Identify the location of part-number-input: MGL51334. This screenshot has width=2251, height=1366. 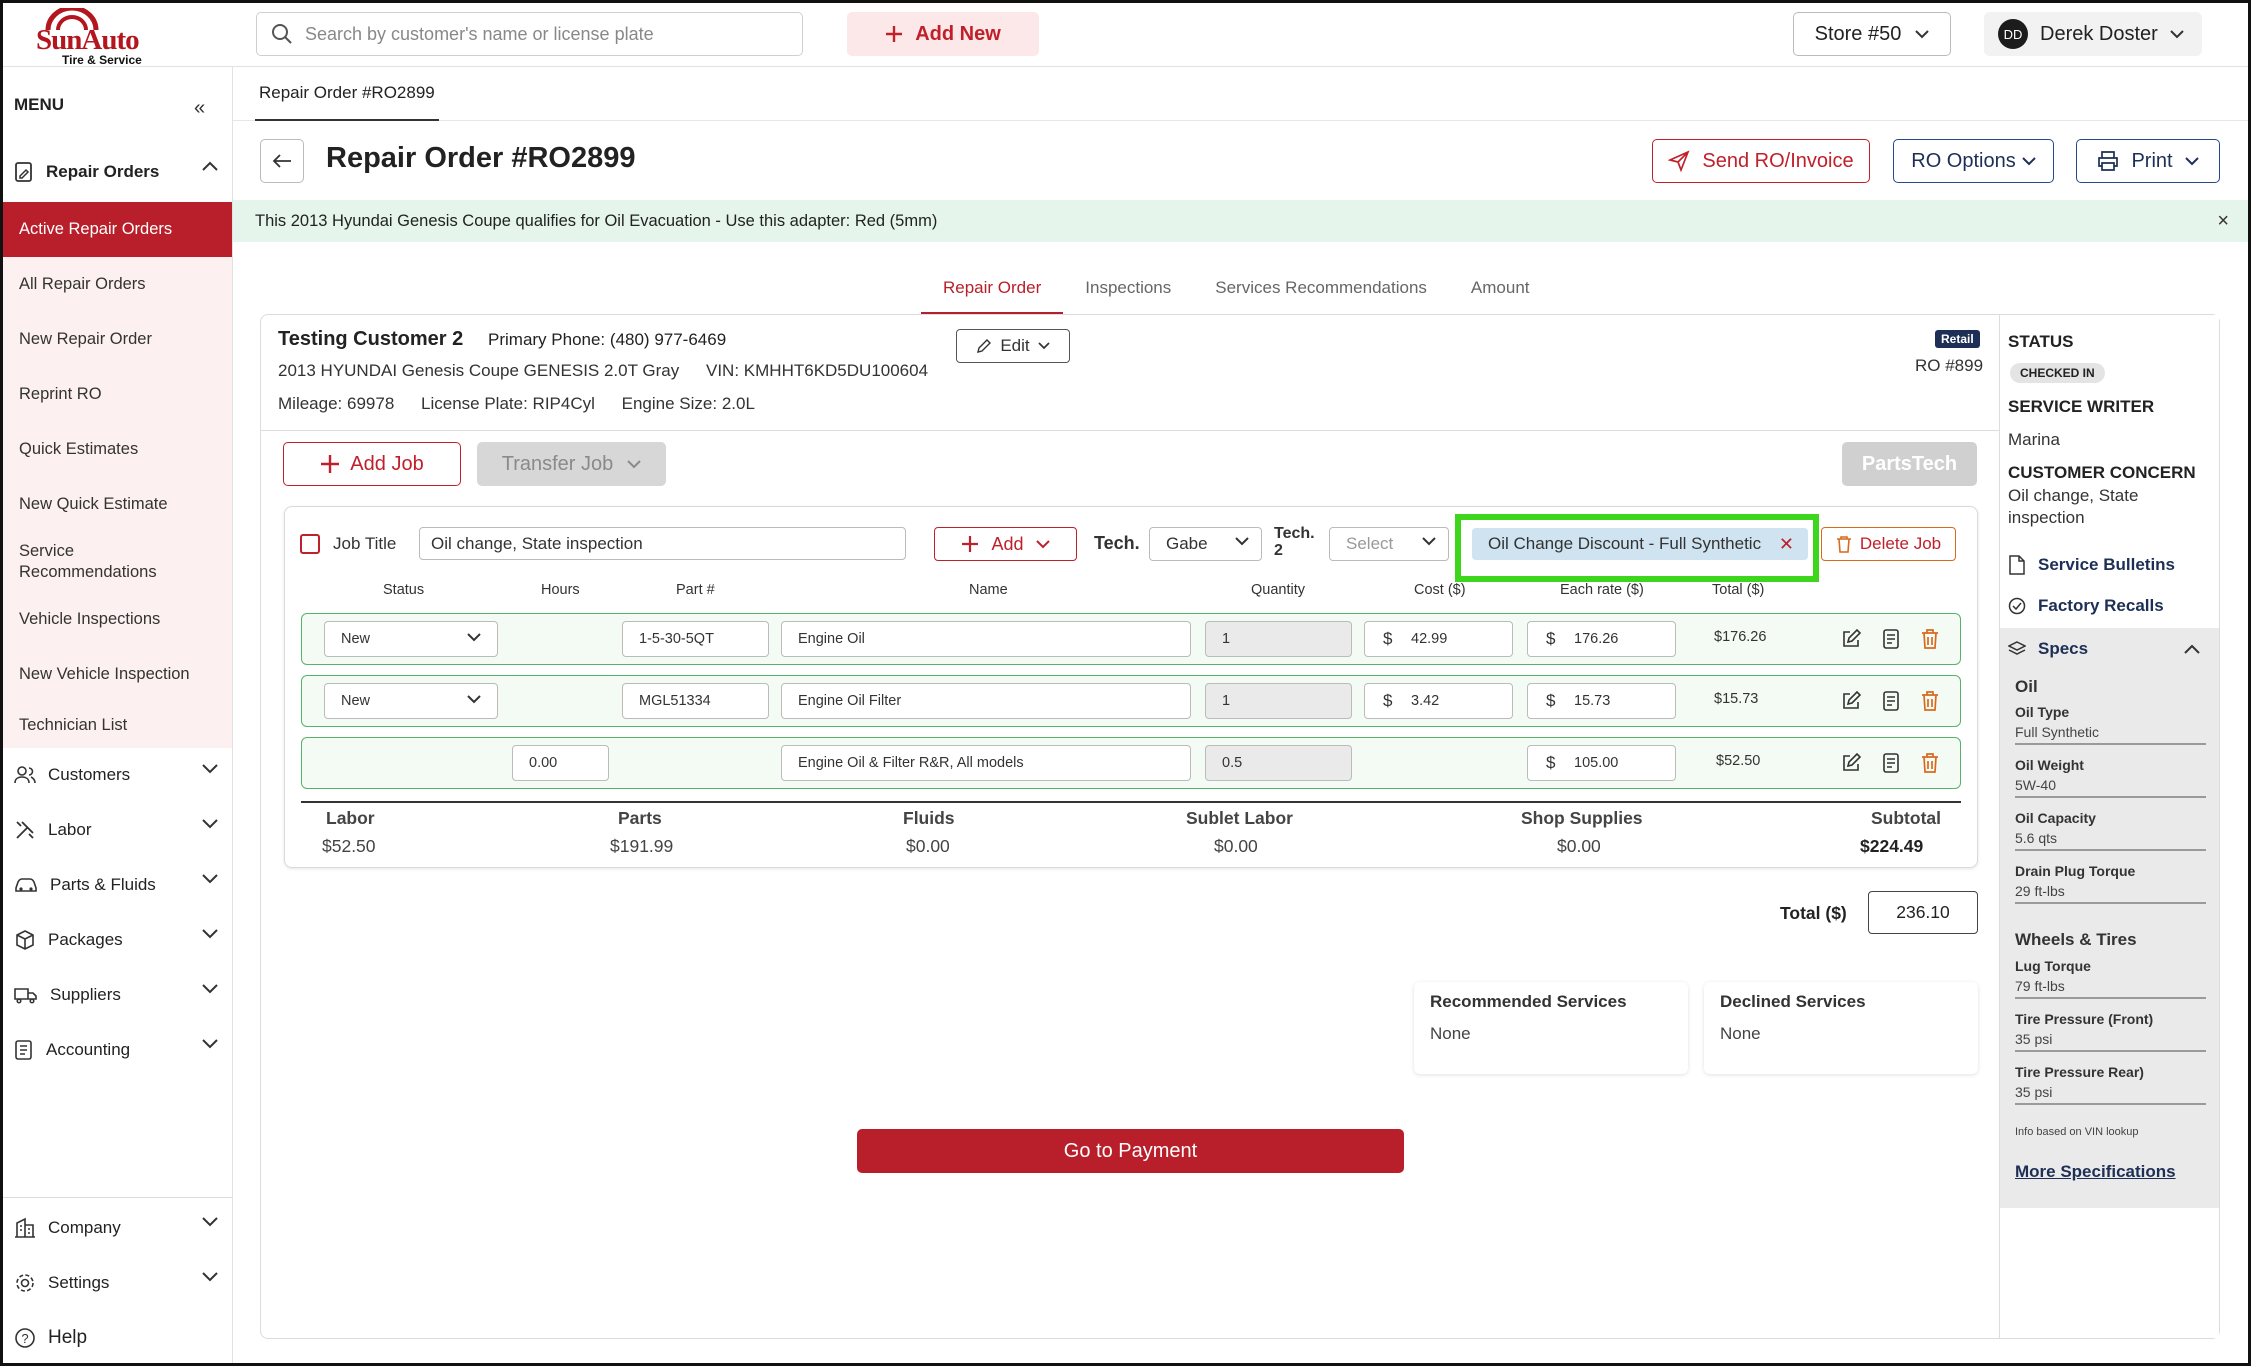
(695, 701).